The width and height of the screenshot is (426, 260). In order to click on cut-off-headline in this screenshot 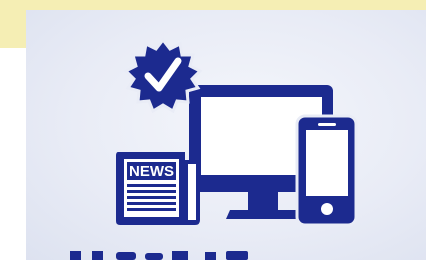, I will do `click(159, 255)`.